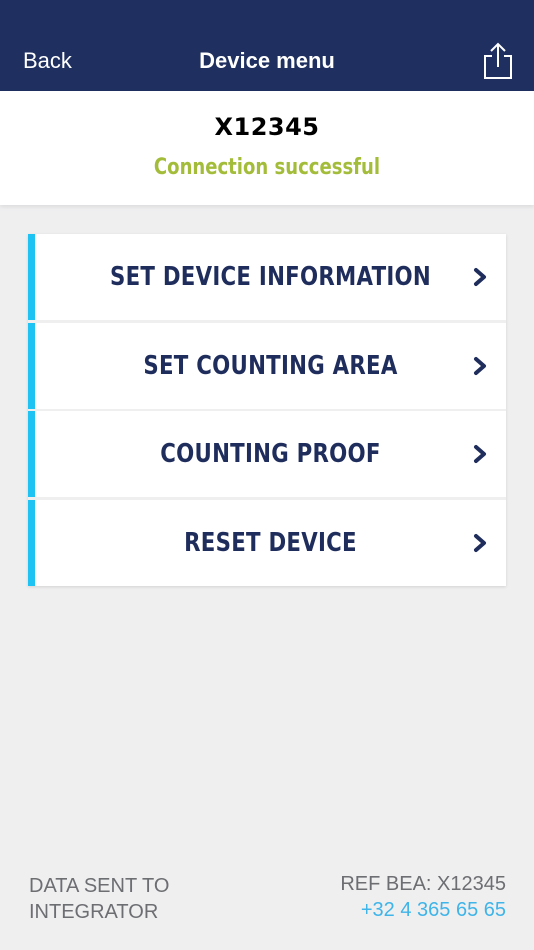 The height and width of the screenshot is (950, 534). What do you see at coordinates (270, 454) in the screenshot?
I see `menu-item-label: COUNTING PROOF` at bounding box center [270, 454].